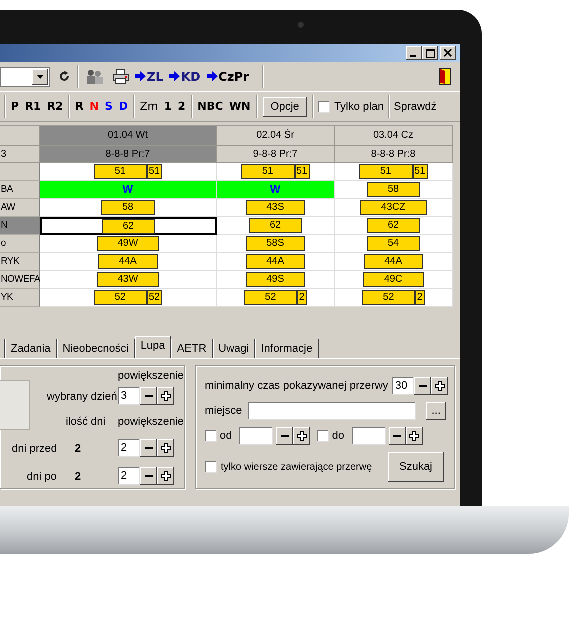 The height and width of the screenshot is (644, 569). Describe the element at coordinates (332, 411) in the screenshot. I see `place-field` at that location.